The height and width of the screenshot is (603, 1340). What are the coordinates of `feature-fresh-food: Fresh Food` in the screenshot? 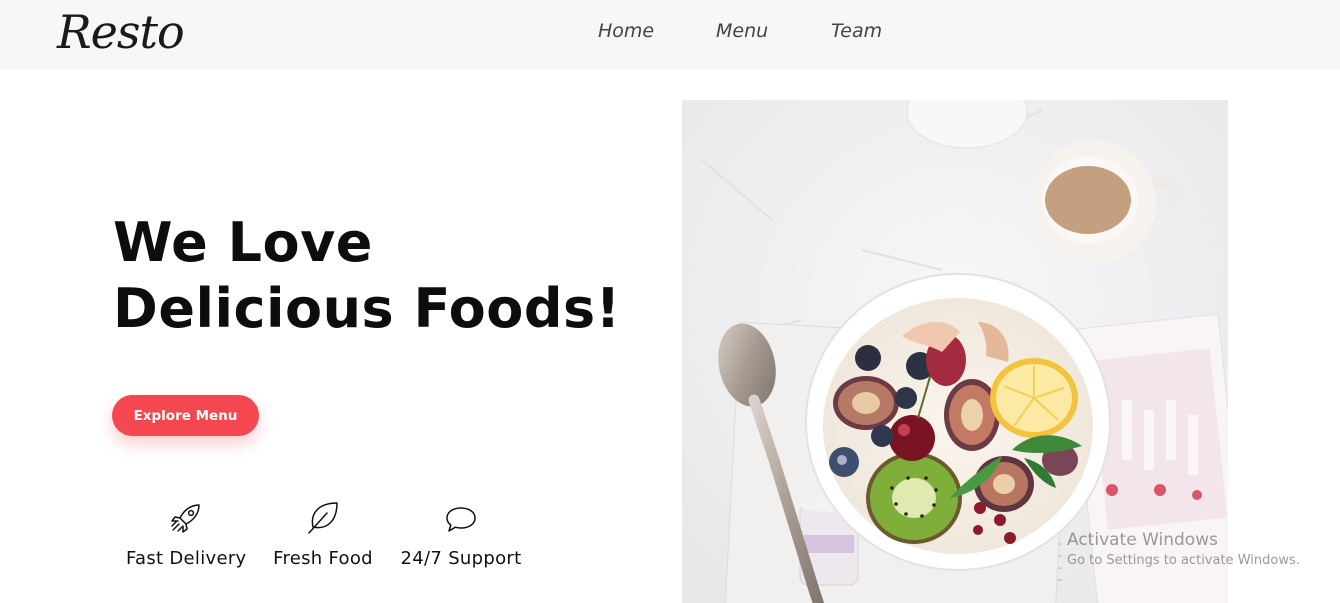 It's located at (323, 534).